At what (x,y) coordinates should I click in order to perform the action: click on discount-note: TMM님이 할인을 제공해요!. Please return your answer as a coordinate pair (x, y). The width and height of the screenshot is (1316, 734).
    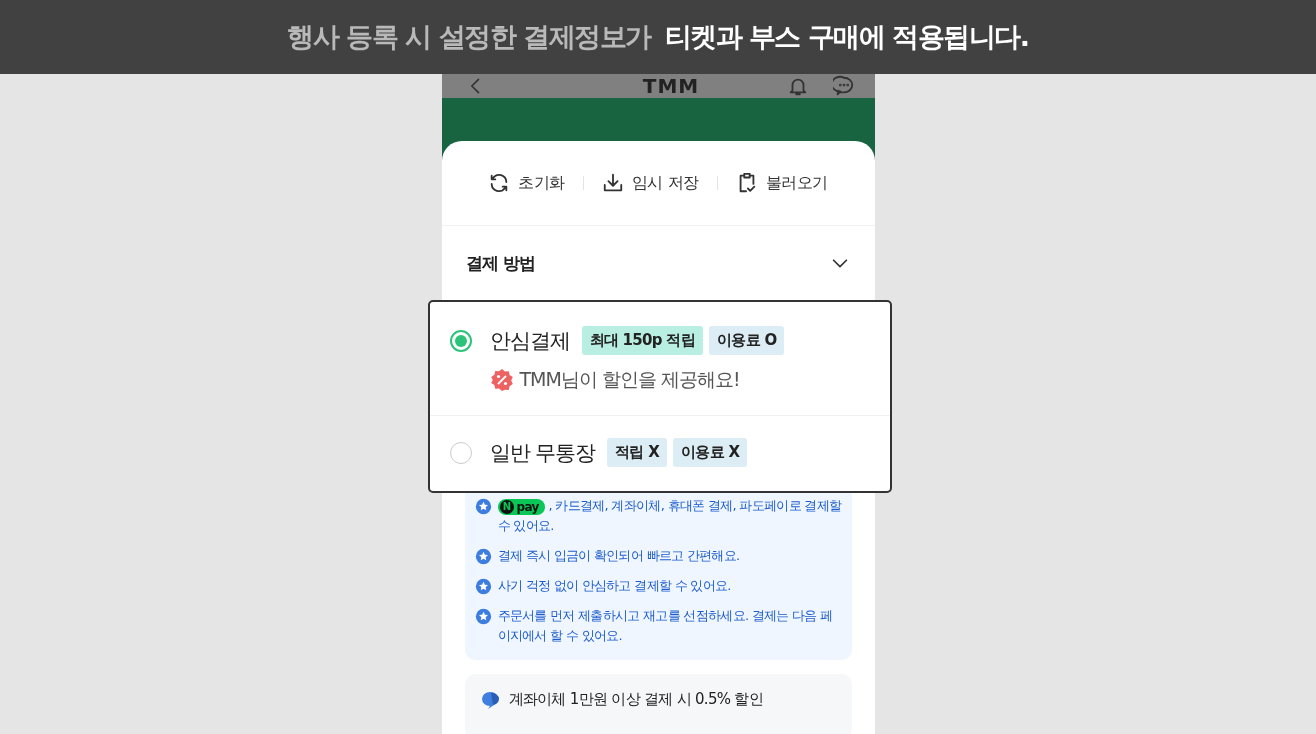
    Looking at the image, I should click on (629, 379).